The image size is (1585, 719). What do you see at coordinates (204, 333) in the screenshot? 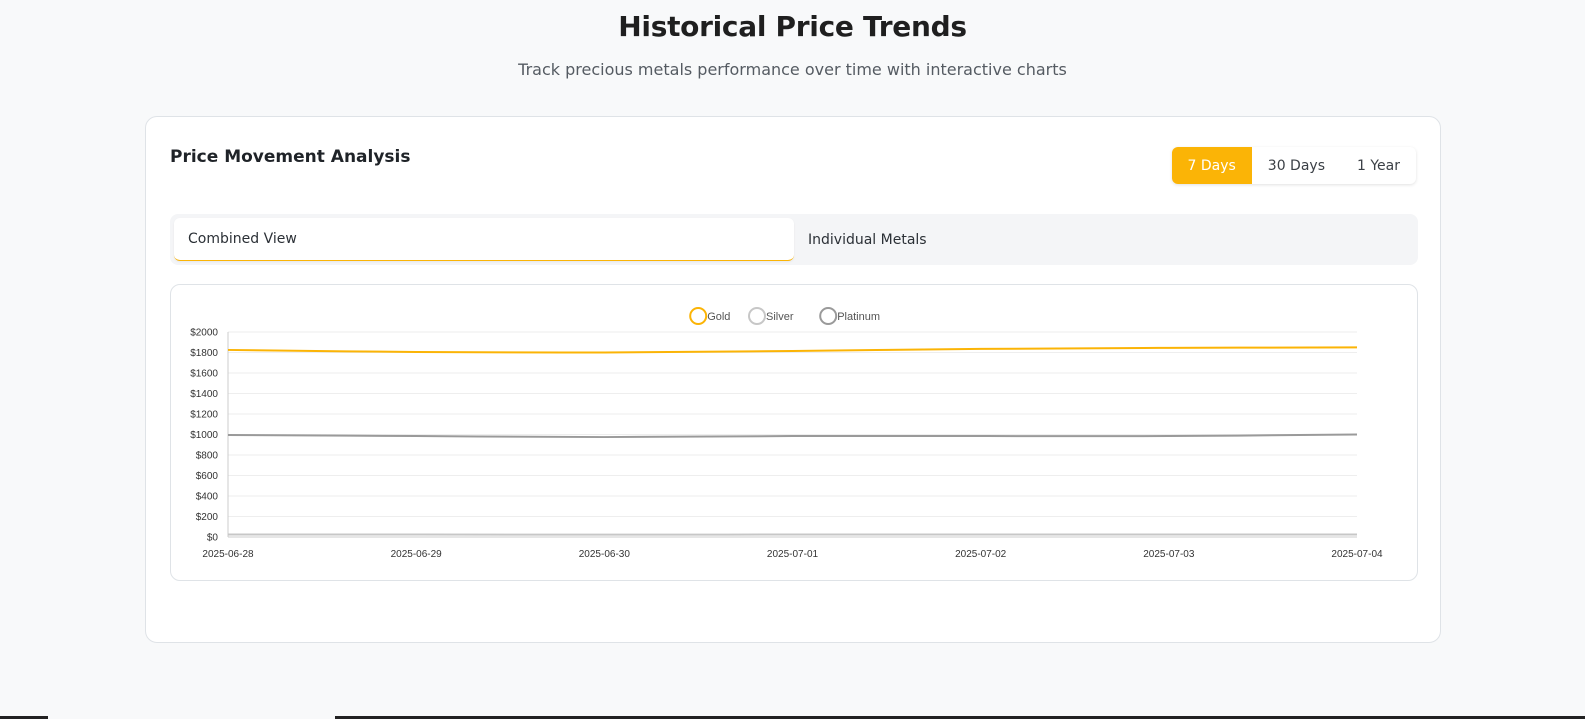
I see `y-tick-label: $2000` at bounding box center [204, 333].